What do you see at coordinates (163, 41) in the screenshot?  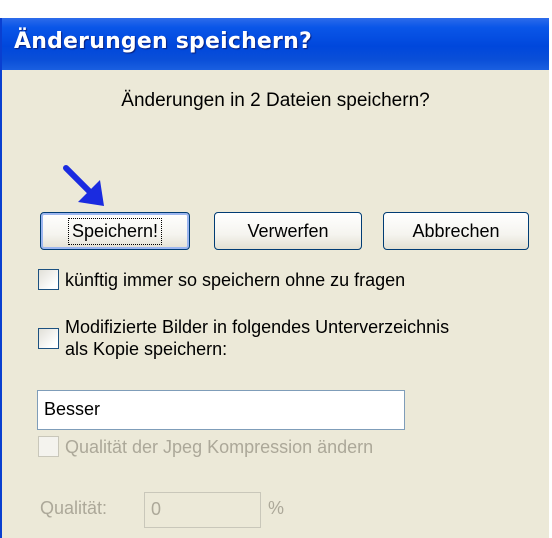 I see `dialog-title: Änderungen speichern?` at bounding box center [163, 41].